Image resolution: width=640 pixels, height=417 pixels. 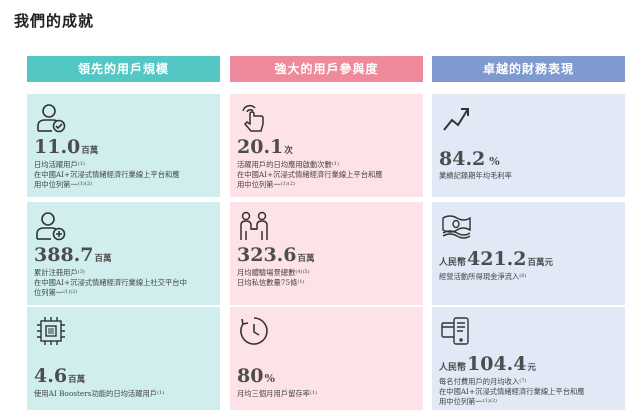 I want to click on scenes-description: 月均體驗場景總數(4)(5) 日均私信數量75條(1), so click(x=273, y=277).